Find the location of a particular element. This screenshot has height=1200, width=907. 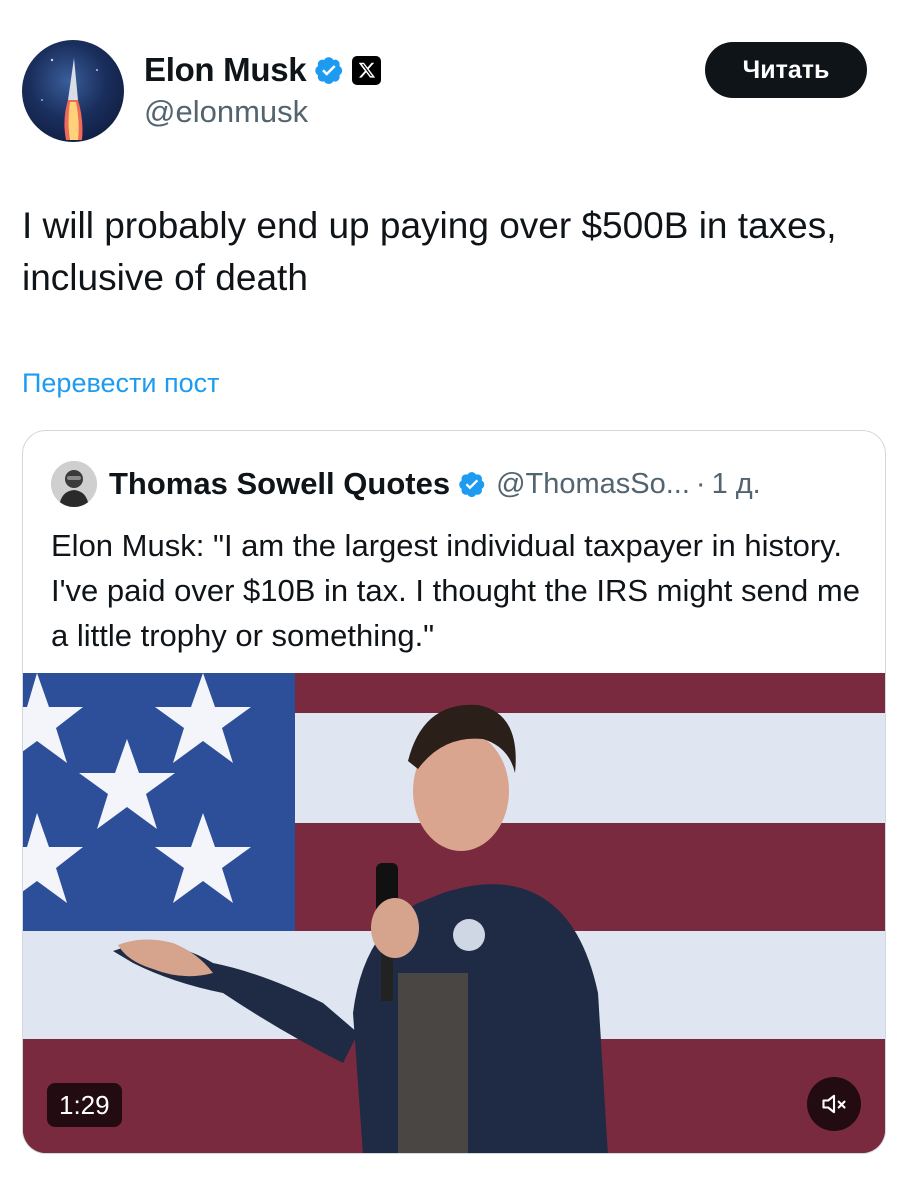

rocket-launch-image is located at coordinates (69, 99).